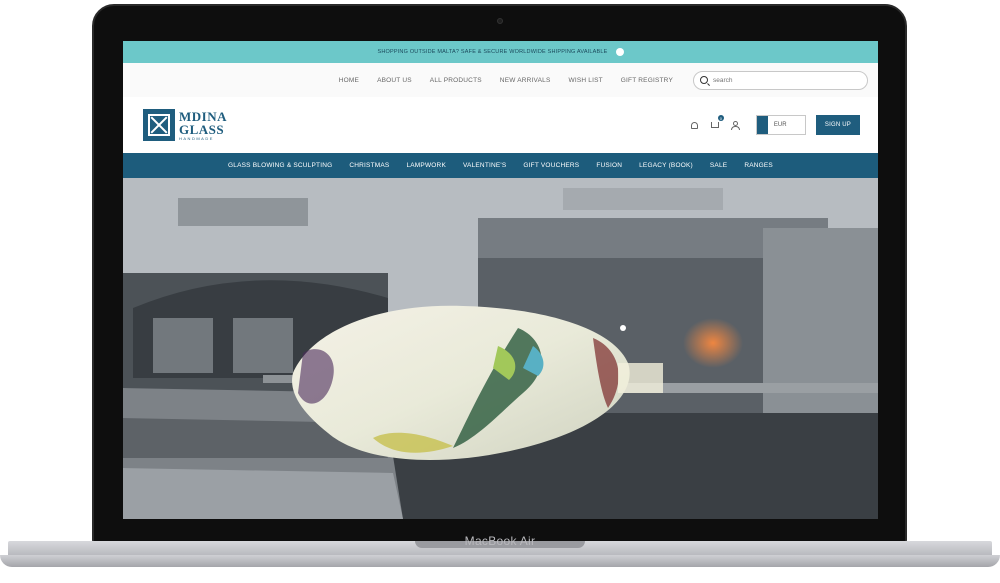 The width and height of the screenshot is (1000, 583). I want to click on nav-link-gift-registry: GIFT REGISTRY, so click(647, 80).